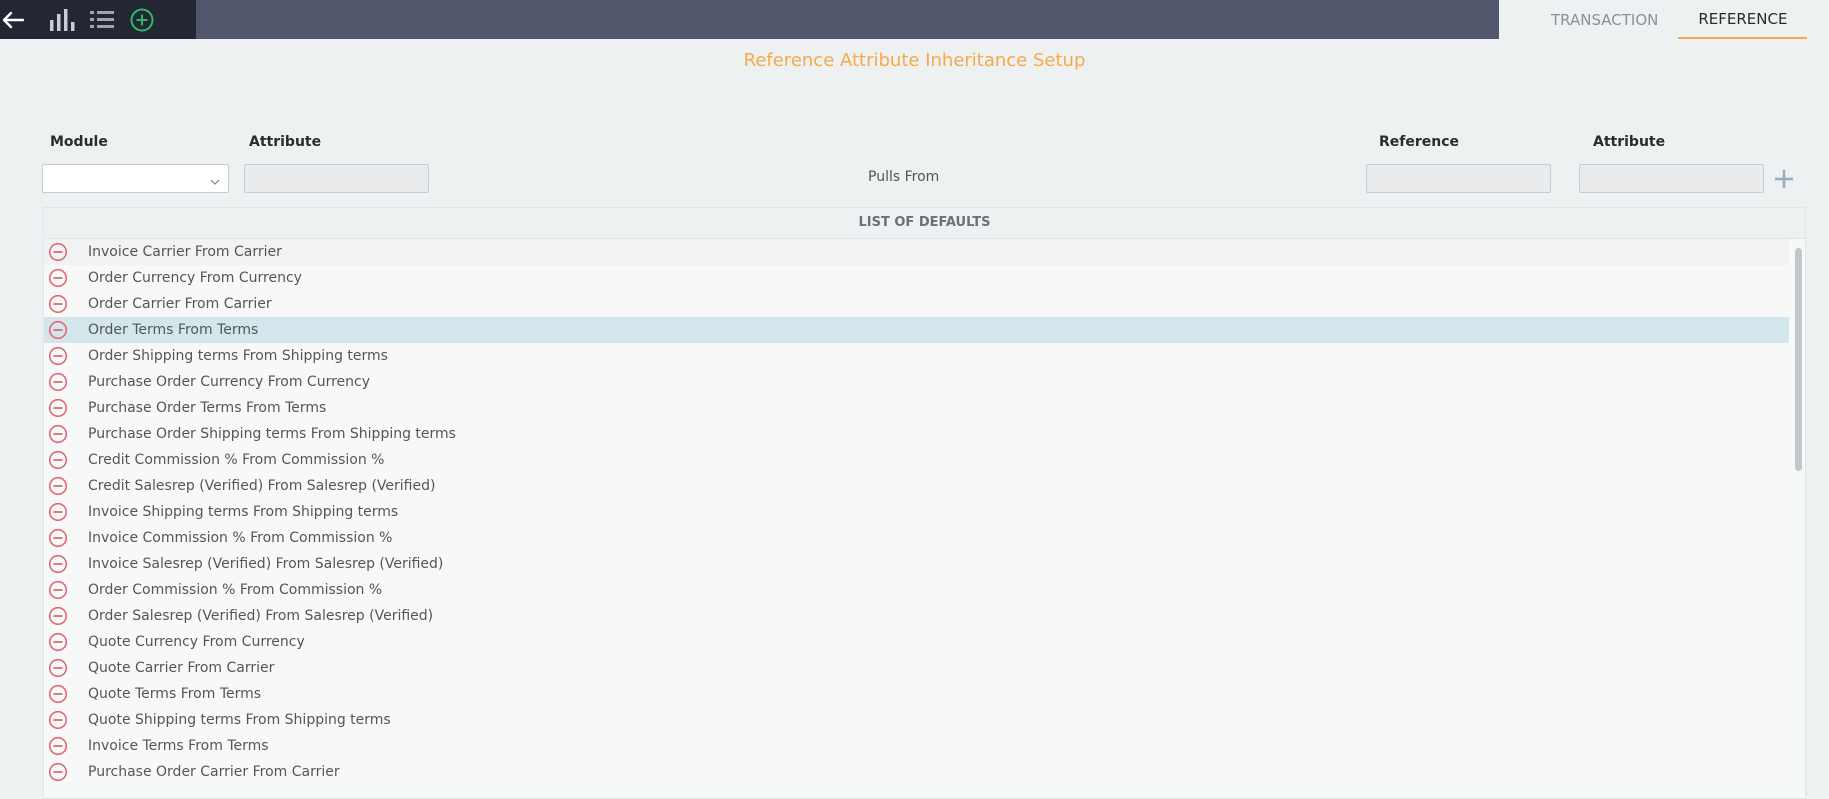 The image size is (1829, 799). Describe the element at coordinates (215, 182) in the screenshot. I see `chevron-down-icon` at that location.